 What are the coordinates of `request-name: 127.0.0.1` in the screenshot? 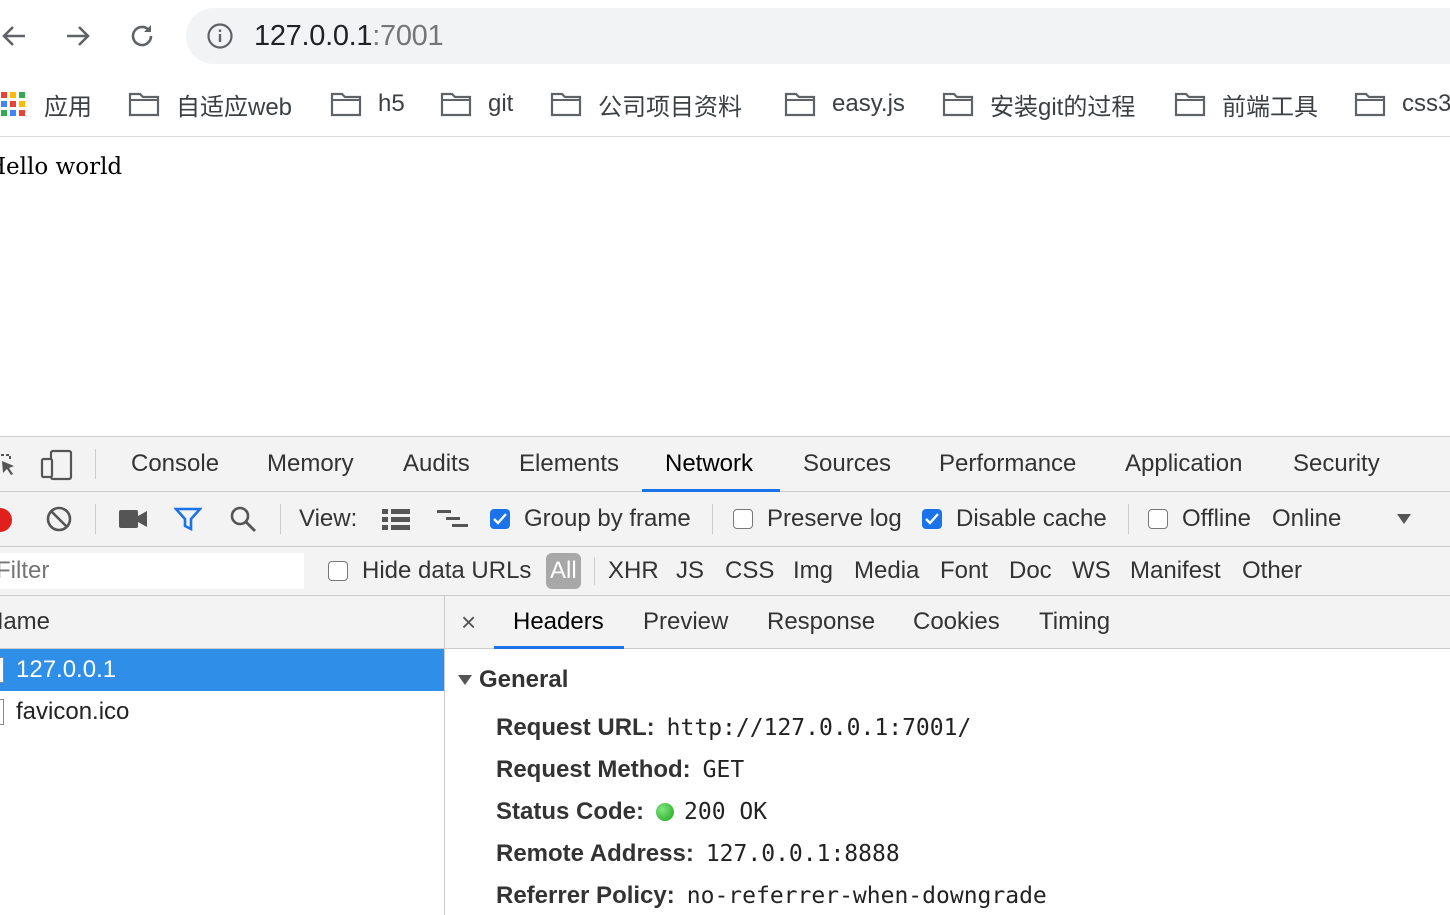 It's located at (66, 669).